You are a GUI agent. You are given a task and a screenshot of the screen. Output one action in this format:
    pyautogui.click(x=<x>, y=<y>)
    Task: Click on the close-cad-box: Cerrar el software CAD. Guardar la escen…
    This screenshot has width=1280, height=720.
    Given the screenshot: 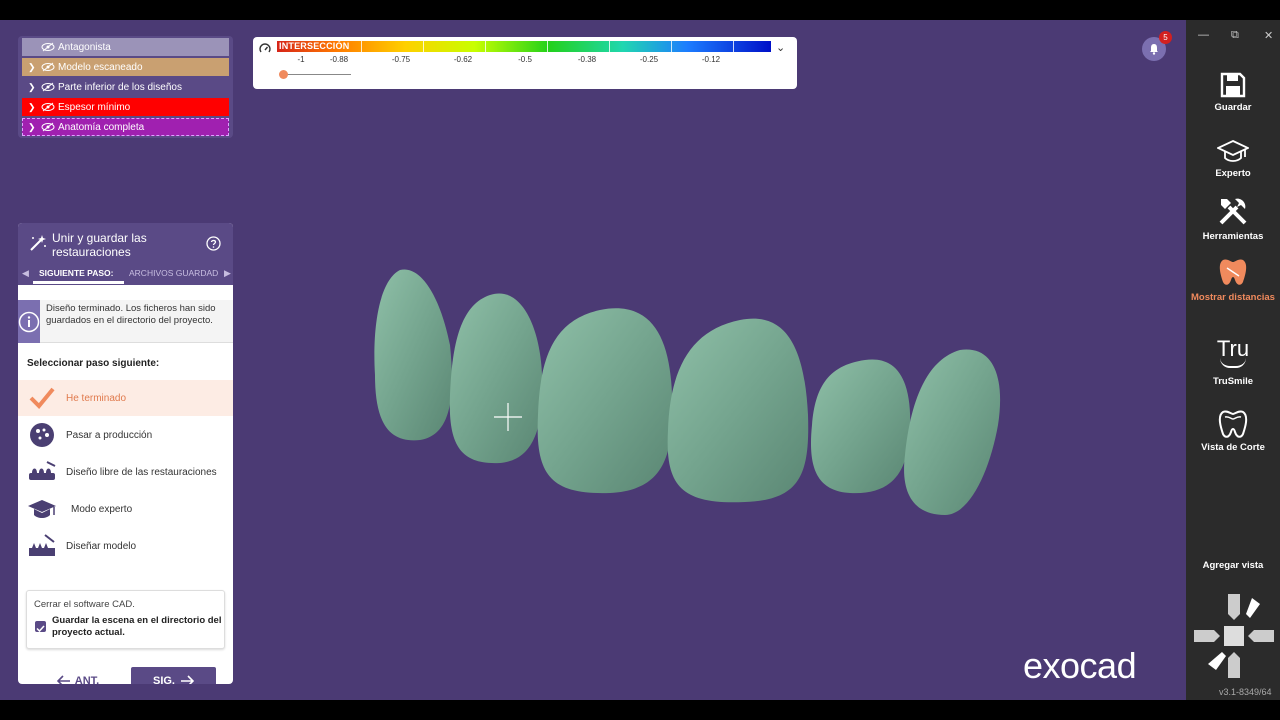 What is the action you would take?
    pyautogui.click(x=125, y=619)
    